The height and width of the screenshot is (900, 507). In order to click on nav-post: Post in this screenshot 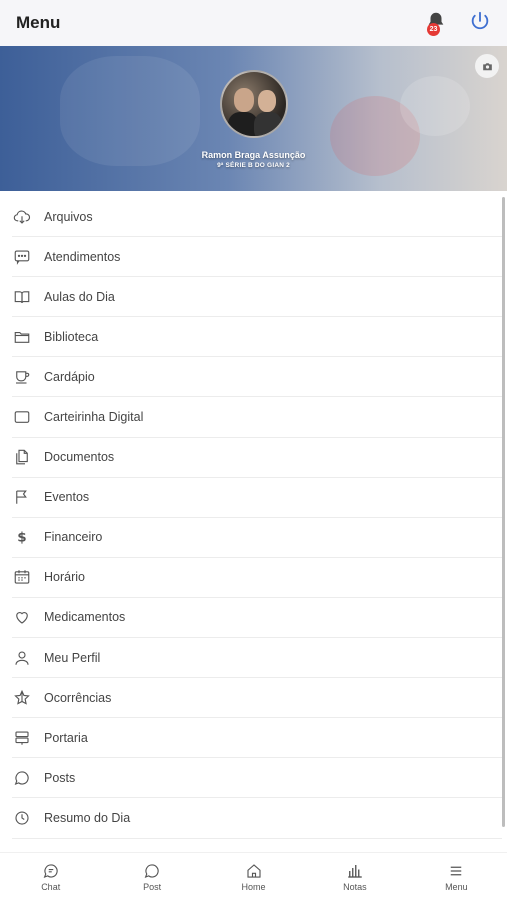, I will do `click(151, 876)`.